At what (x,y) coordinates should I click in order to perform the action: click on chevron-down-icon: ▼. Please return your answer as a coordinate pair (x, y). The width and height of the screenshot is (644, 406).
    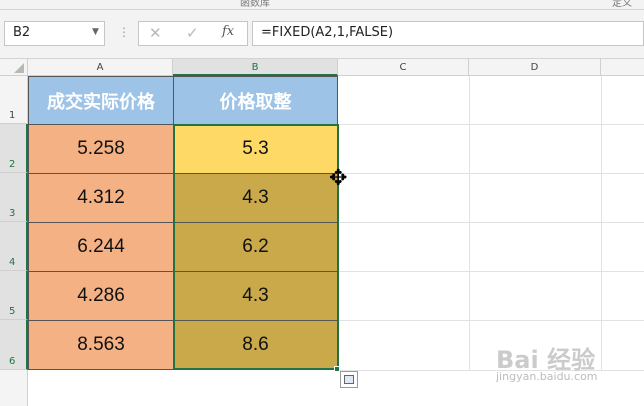
    Looking at the image, I should click on (95, 32).